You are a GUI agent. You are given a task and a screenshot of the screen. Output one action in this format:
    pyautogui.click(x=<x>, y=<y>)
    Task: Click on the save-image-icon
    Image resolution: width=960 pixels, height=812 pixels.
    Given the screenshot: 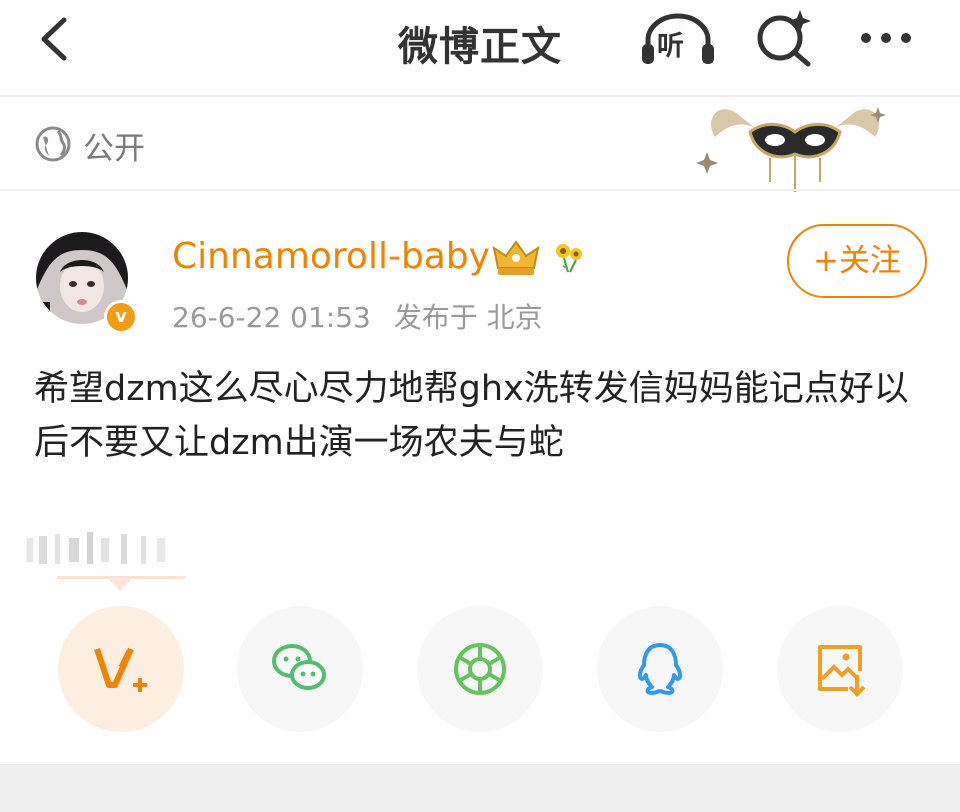 What is the action you would take?
    pyautogui.click(x=842, y=671)
    